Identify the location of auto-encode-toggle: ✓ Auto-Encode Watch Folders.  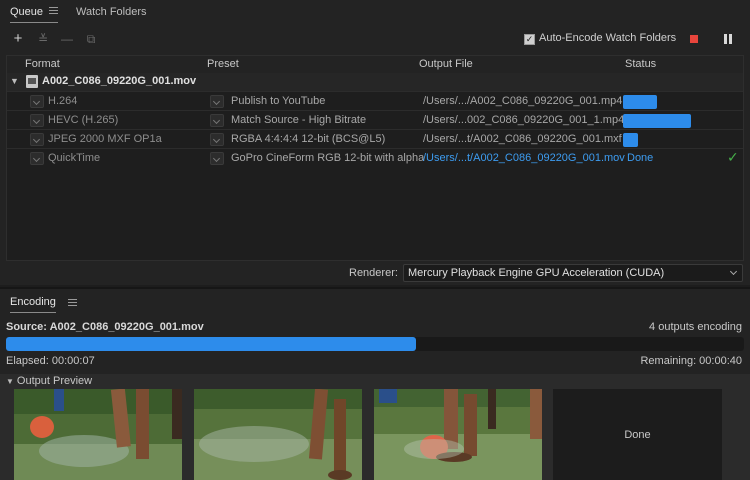
(600, 38).